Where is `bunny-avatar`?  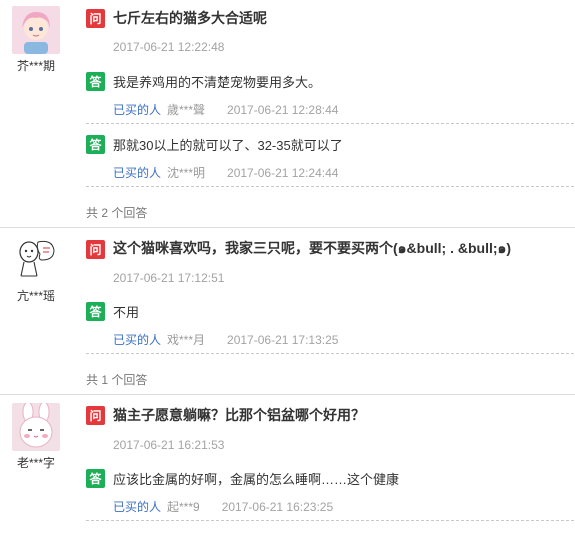
bunny-avatar is located at coordinates (36, 427).